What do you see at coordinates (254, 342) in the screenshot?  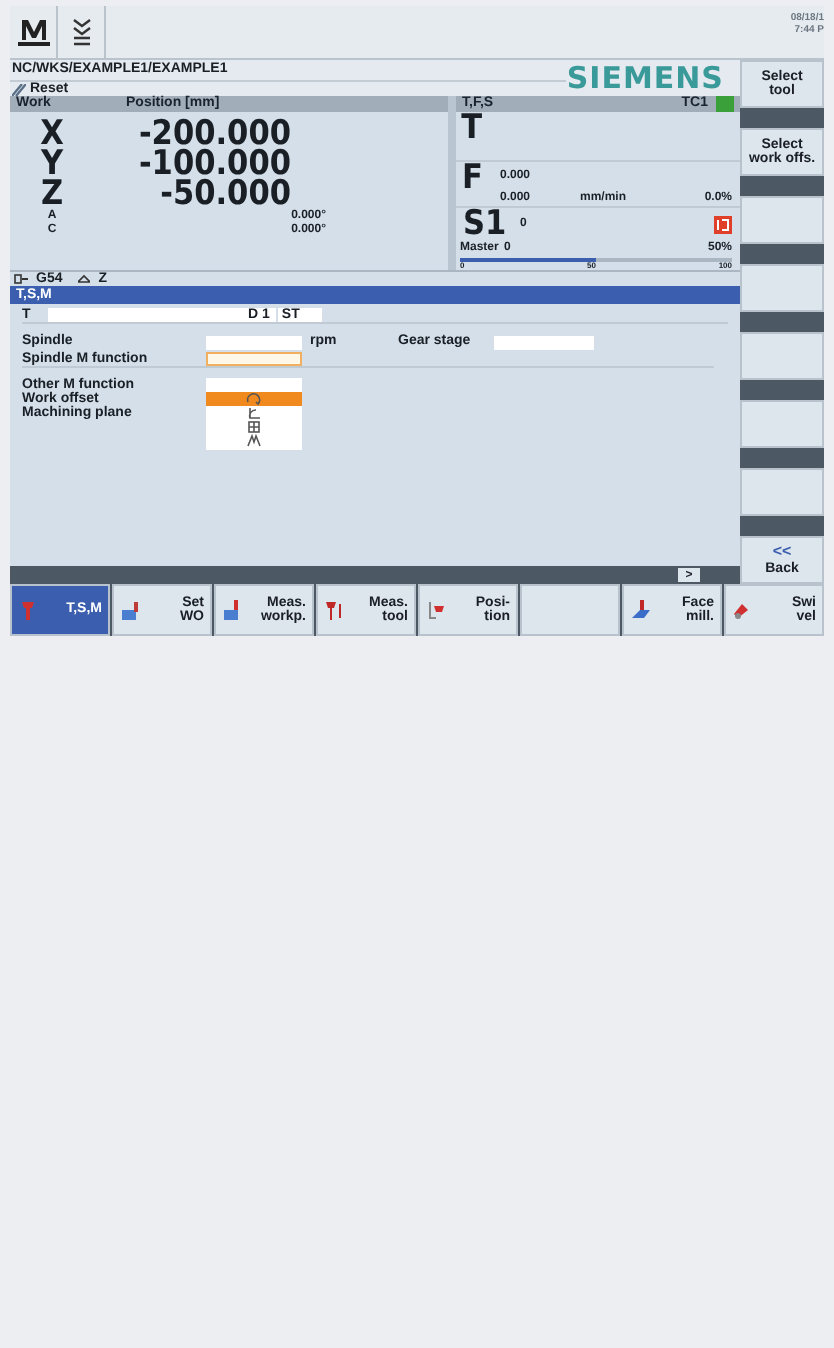 I see `spindle-field` at bounding box center [254, 342].